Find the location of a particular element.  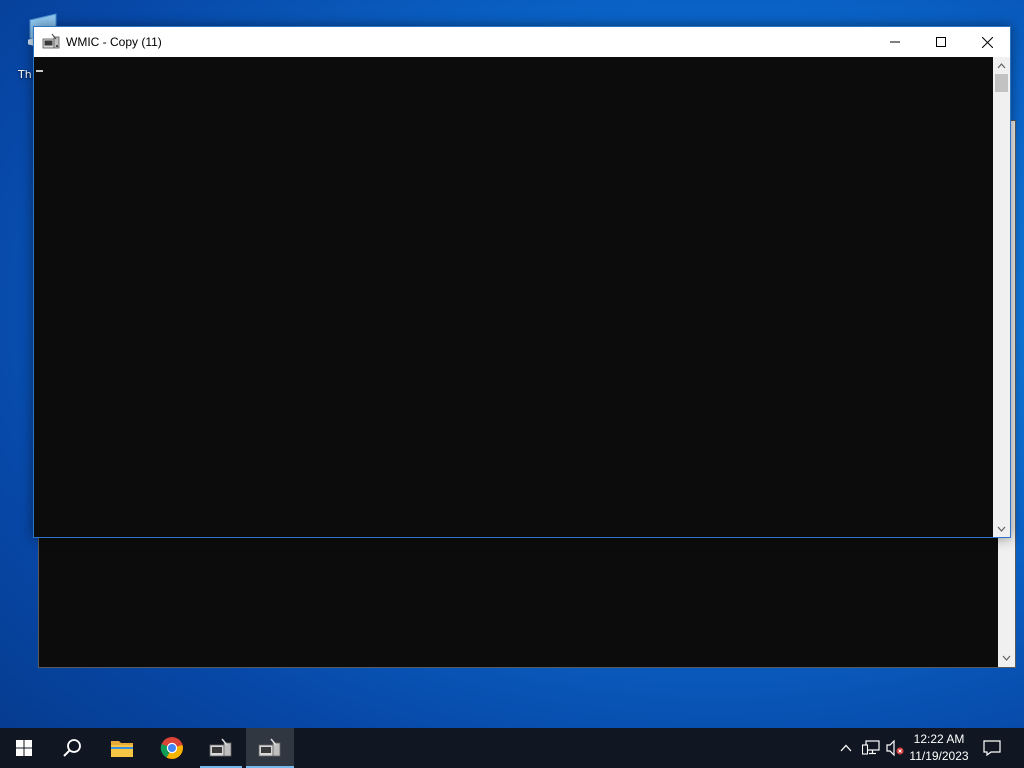

volume-muted-icon is located at coordinates (895, 748).